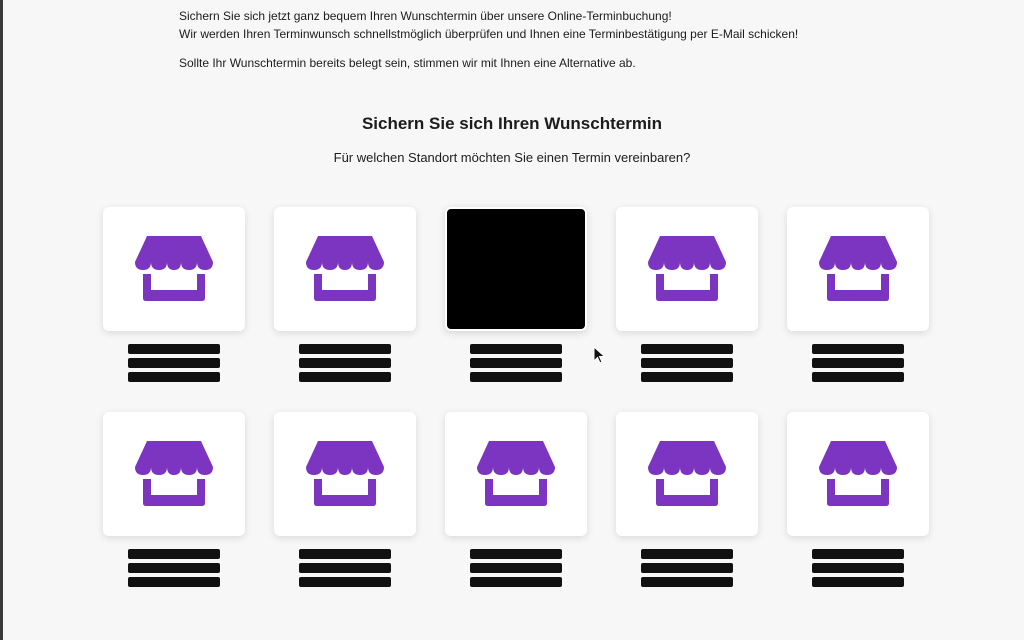  What do you see at coordinates (1, 320) in the screenshot?
I see `window-edge` at bounding box center [1, 320].